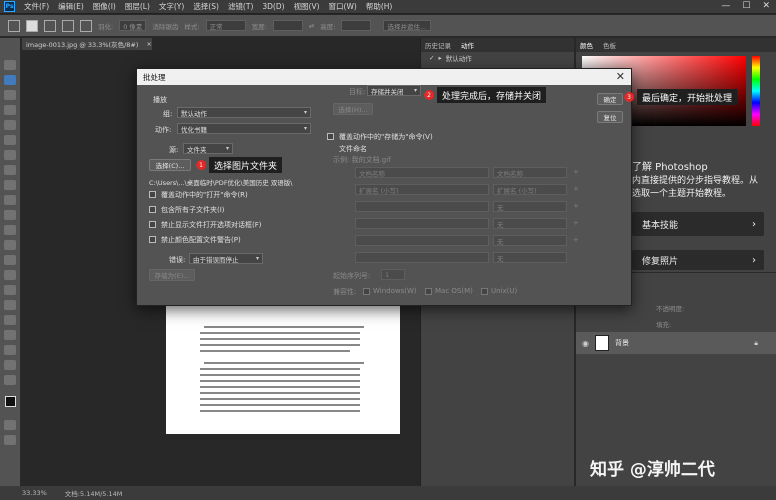 This screenshot has width=776, height=500. What do you see at coordinates (438, 45) in the screenshot?
I see `tab-history: 历史记录` at bounding box center [438, 45].